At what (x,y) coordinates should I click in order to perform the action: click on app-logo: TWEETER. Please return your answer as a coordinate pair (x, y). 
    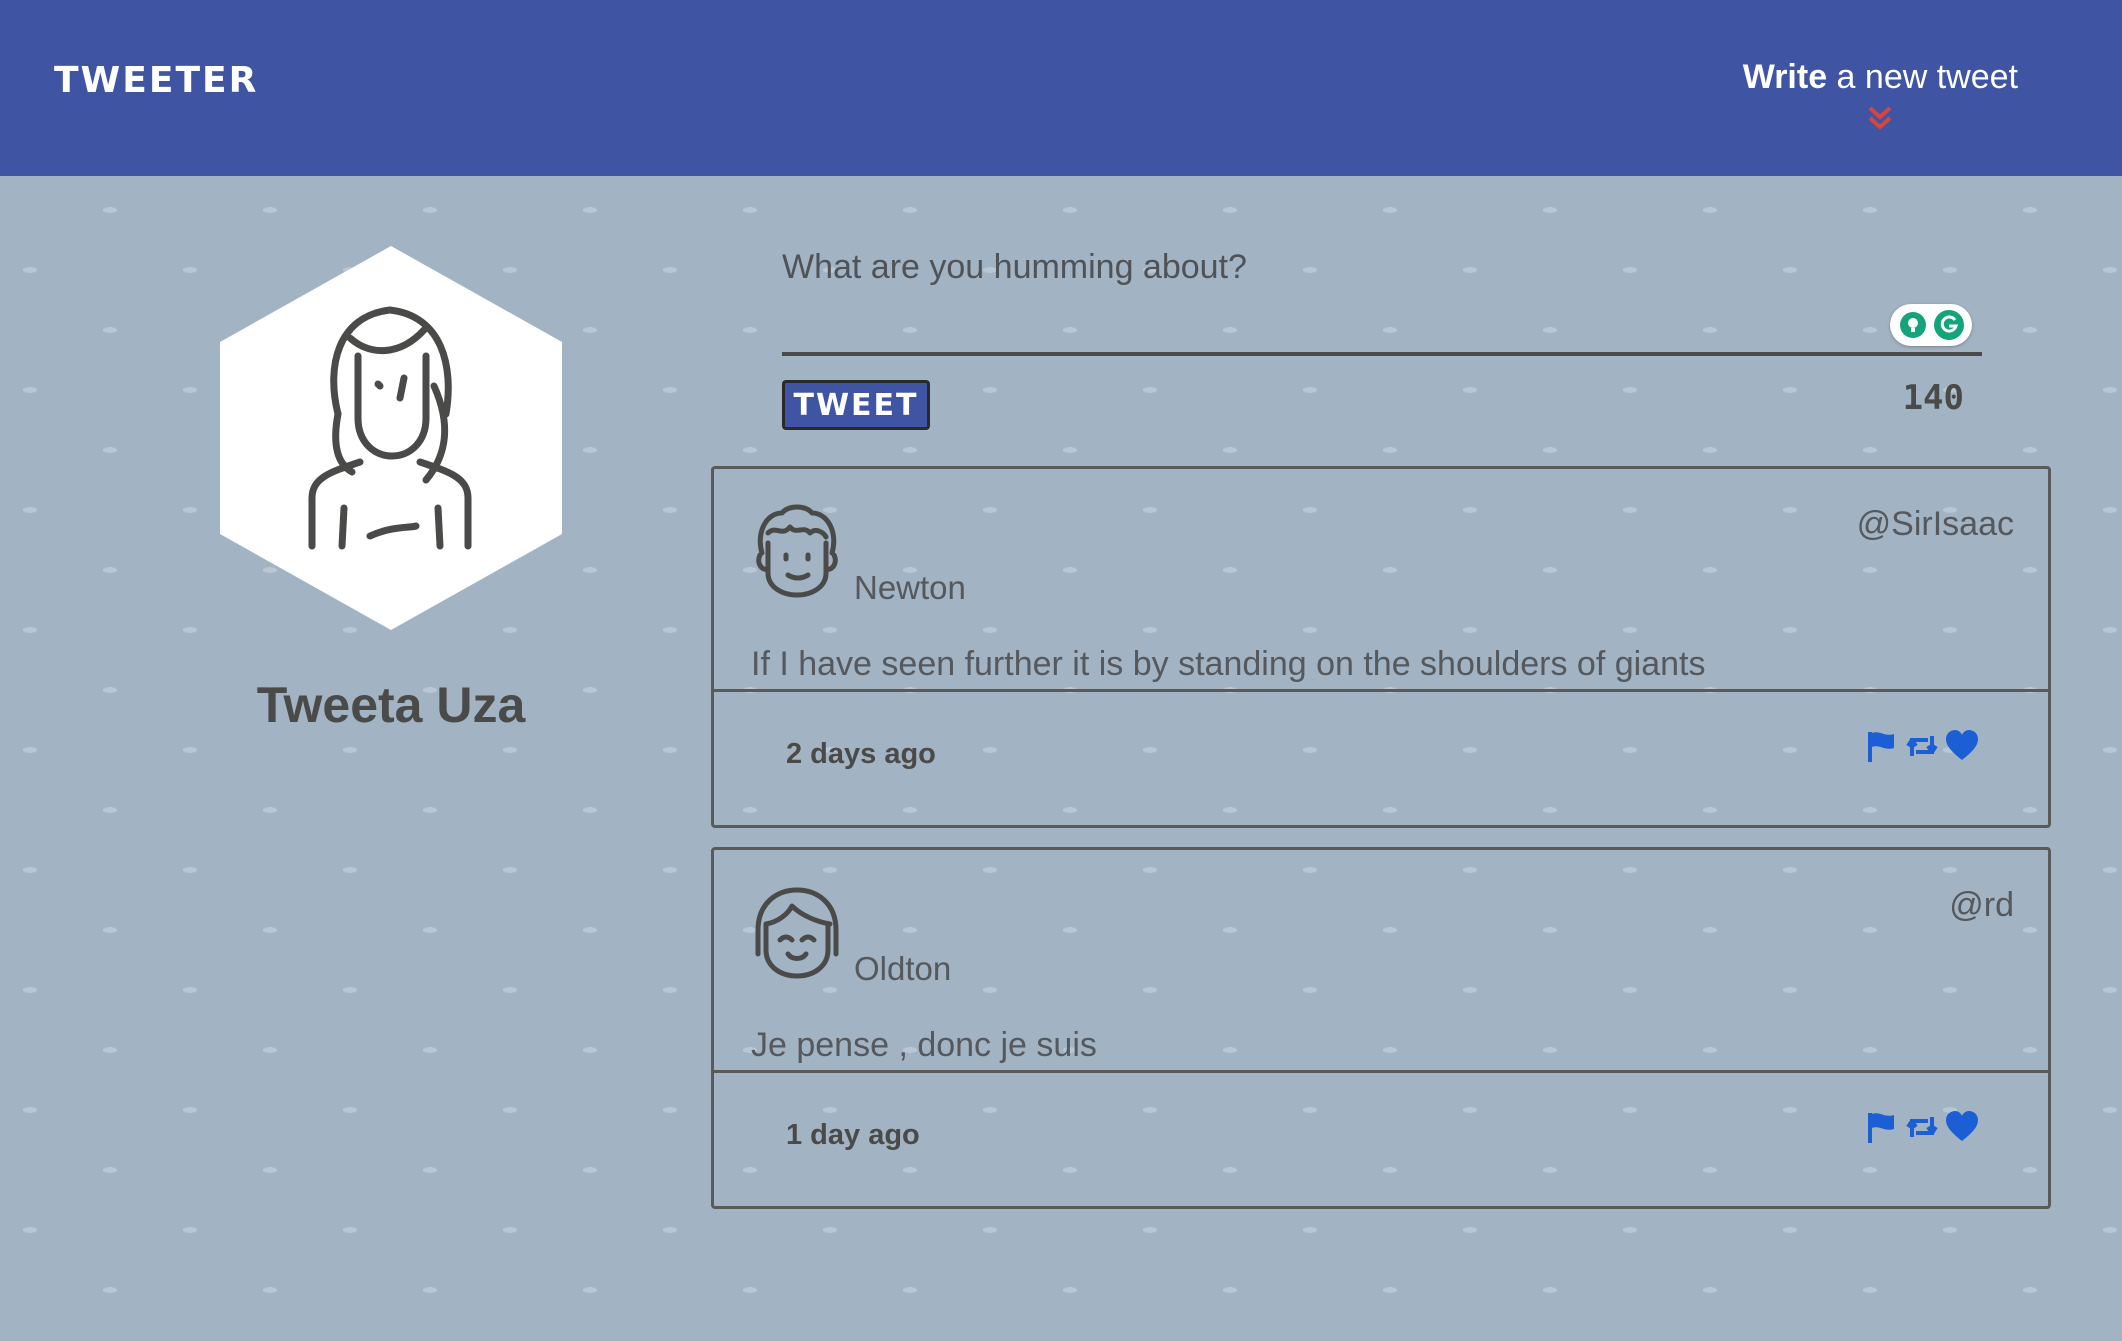
    Looking at the image, I should click on (156, 80).